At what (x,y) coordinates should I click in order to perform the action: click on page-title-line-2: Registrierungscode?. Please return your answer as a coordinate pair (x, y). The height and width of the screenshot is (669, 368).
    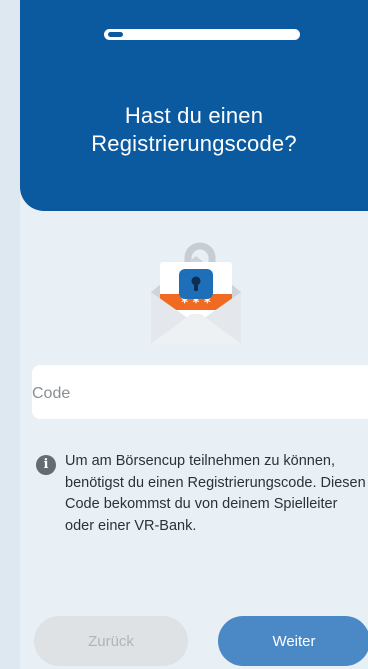
    Looking at the image, I should click on (194, 143).